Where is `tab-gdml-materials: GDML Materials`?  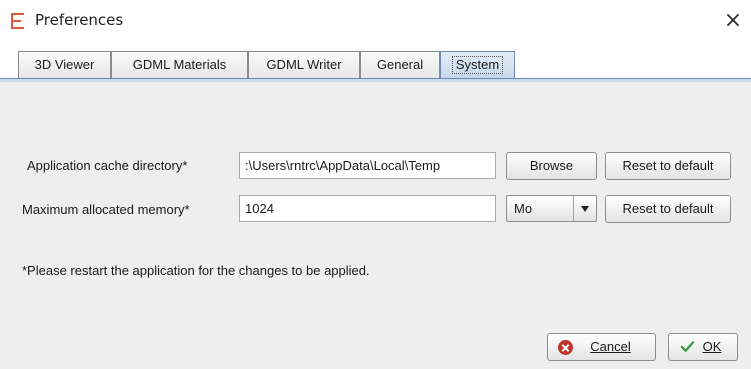 tab-gdml-materials: GDML Materials is located at coordinates (179, 64).